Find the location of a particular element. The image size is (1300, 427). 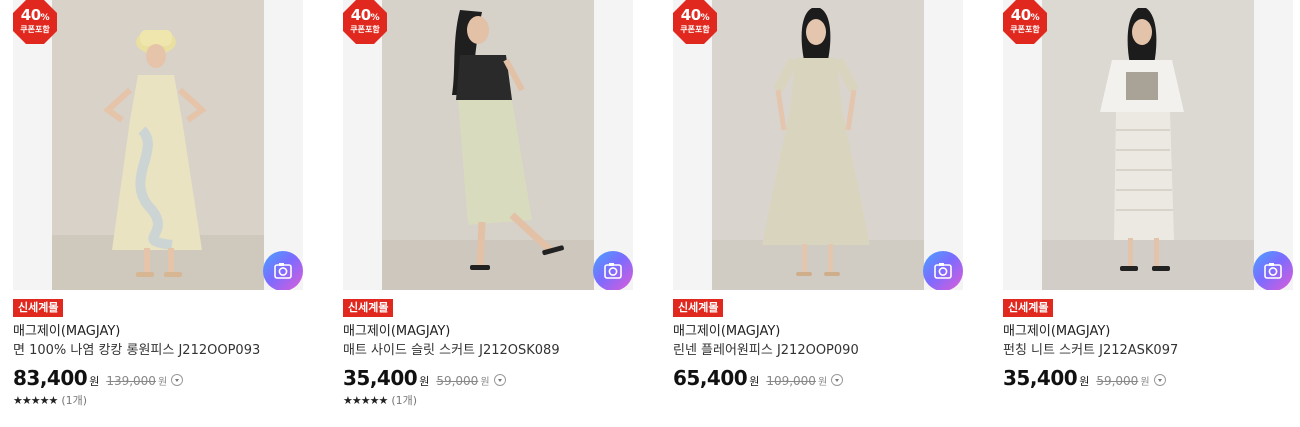

sale-price: 65,400 is located at coordinates (710, 378).